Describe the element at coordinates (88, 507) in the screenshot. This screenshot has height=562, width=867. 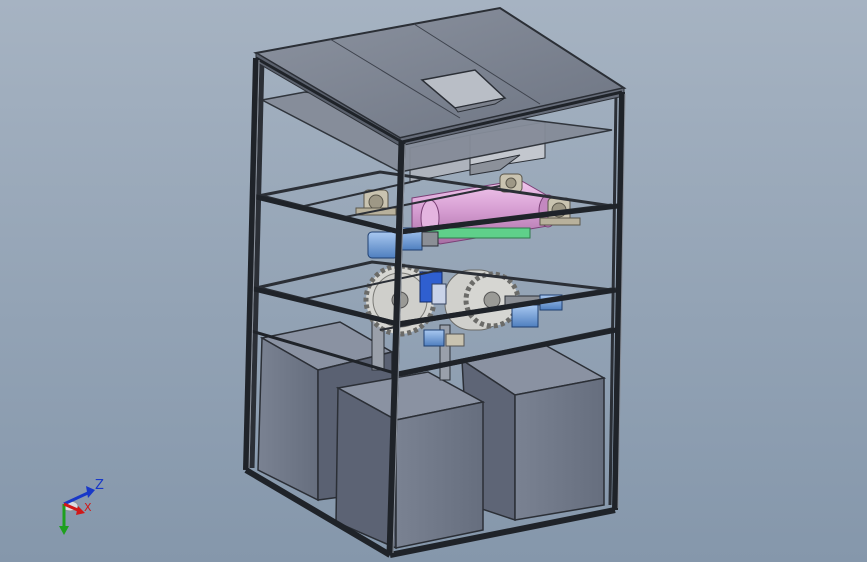
I see `triad-x-label: X` at that location.